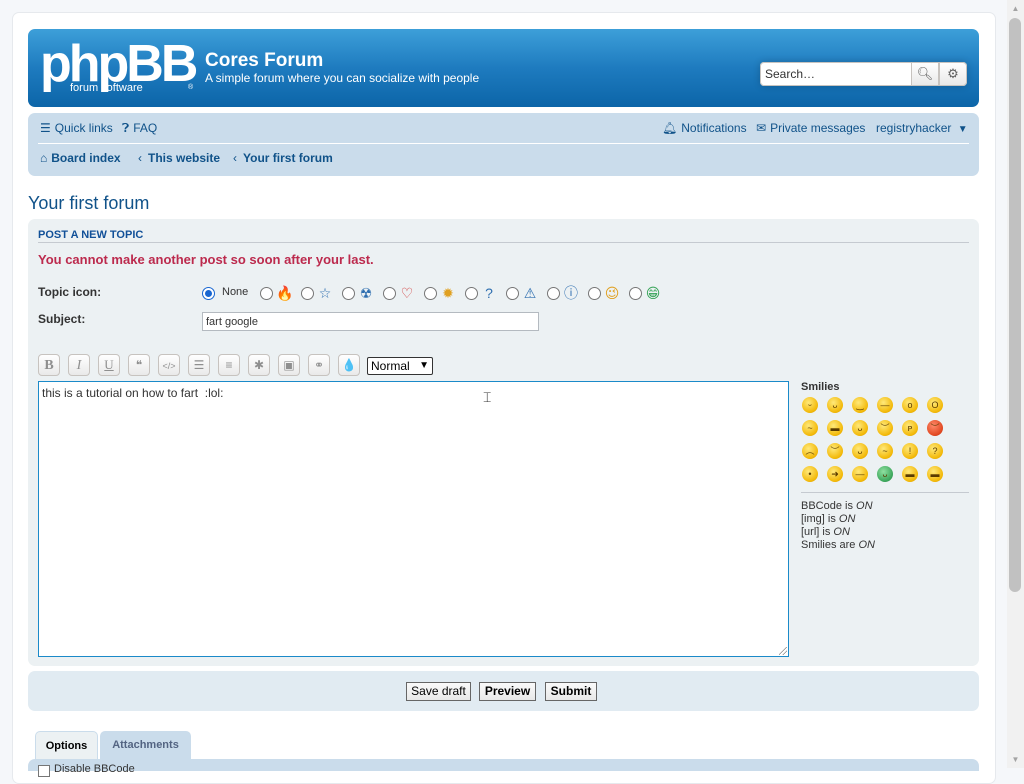 The image size is (1024, 784). What do you see at coordinates (835, 474) in the screenshot?
I see `arrow-smiley-icon: ➜` at bounding box center [835, 474].